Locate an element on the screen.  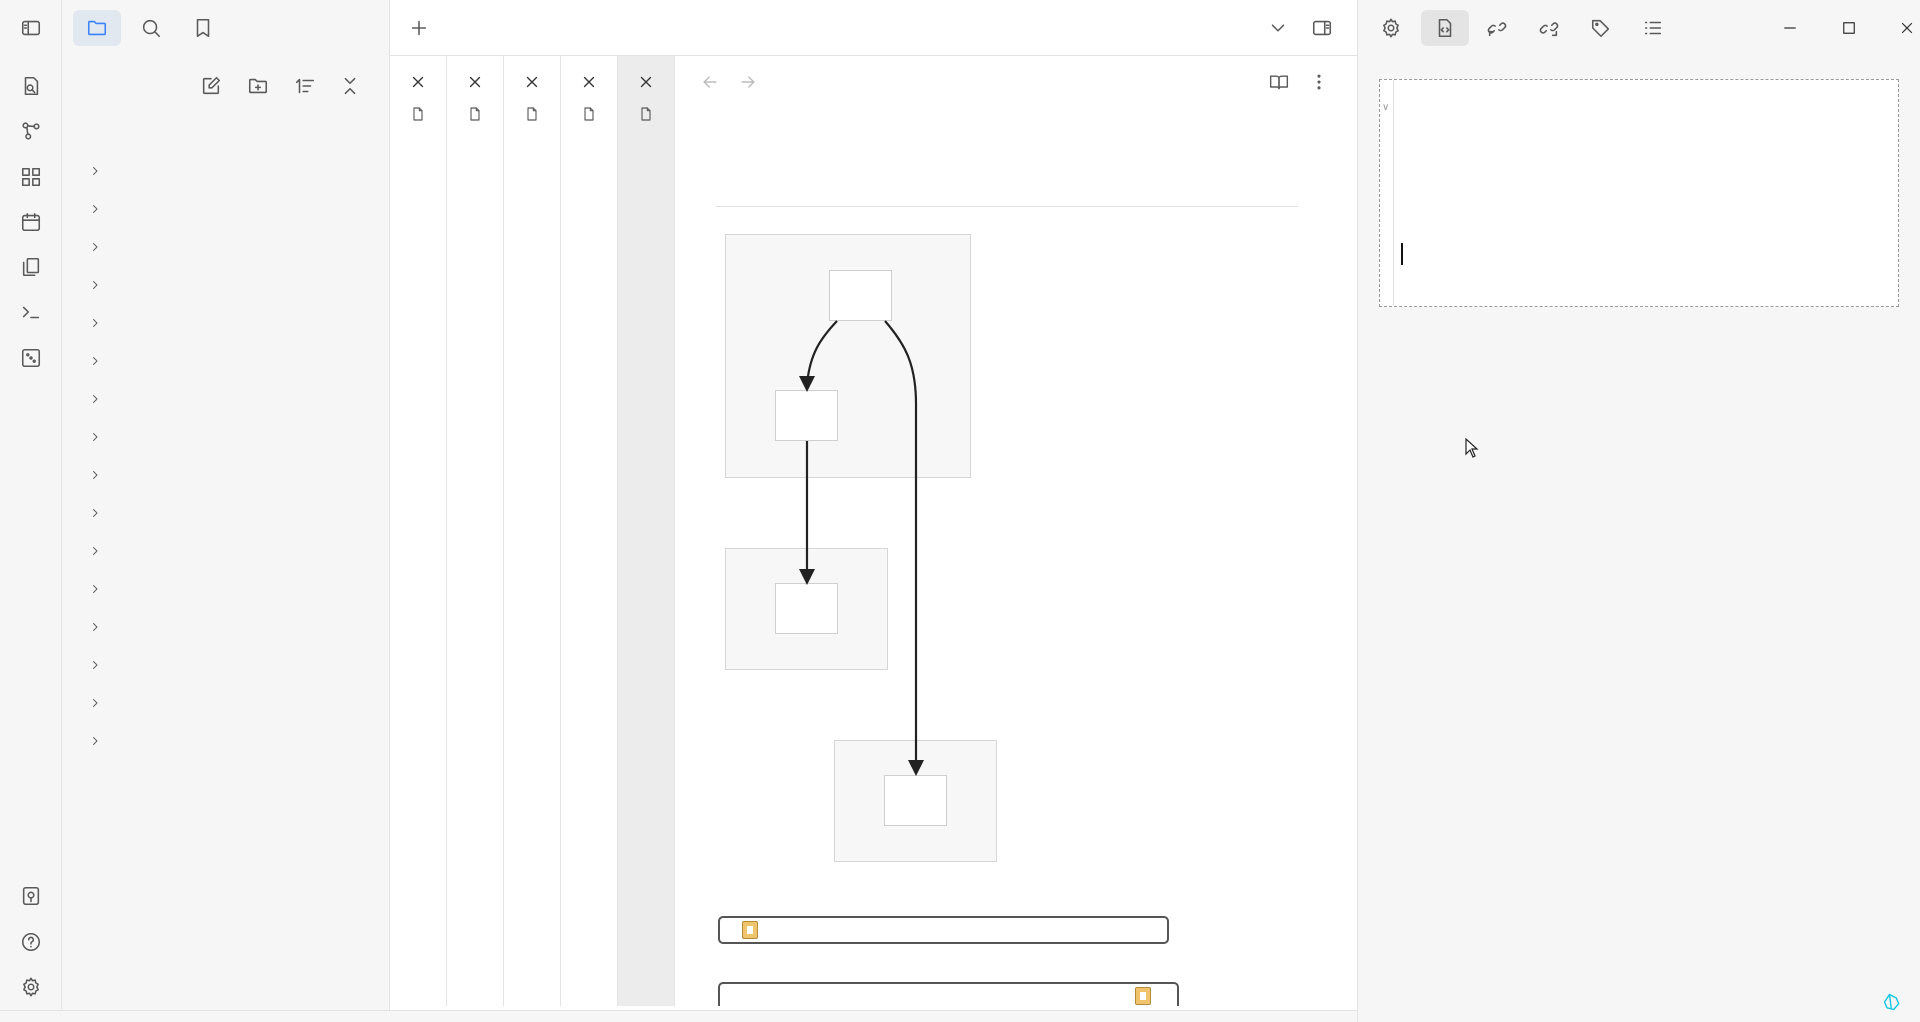
ribbon is located at coordinates (31, 511).